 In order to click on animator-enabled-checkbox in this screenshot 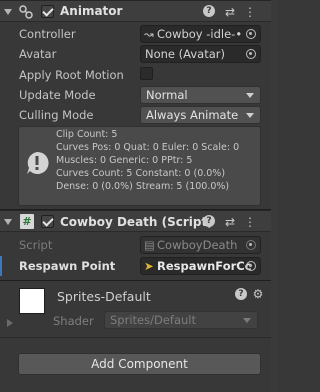, I will do `click(47, 11)`.